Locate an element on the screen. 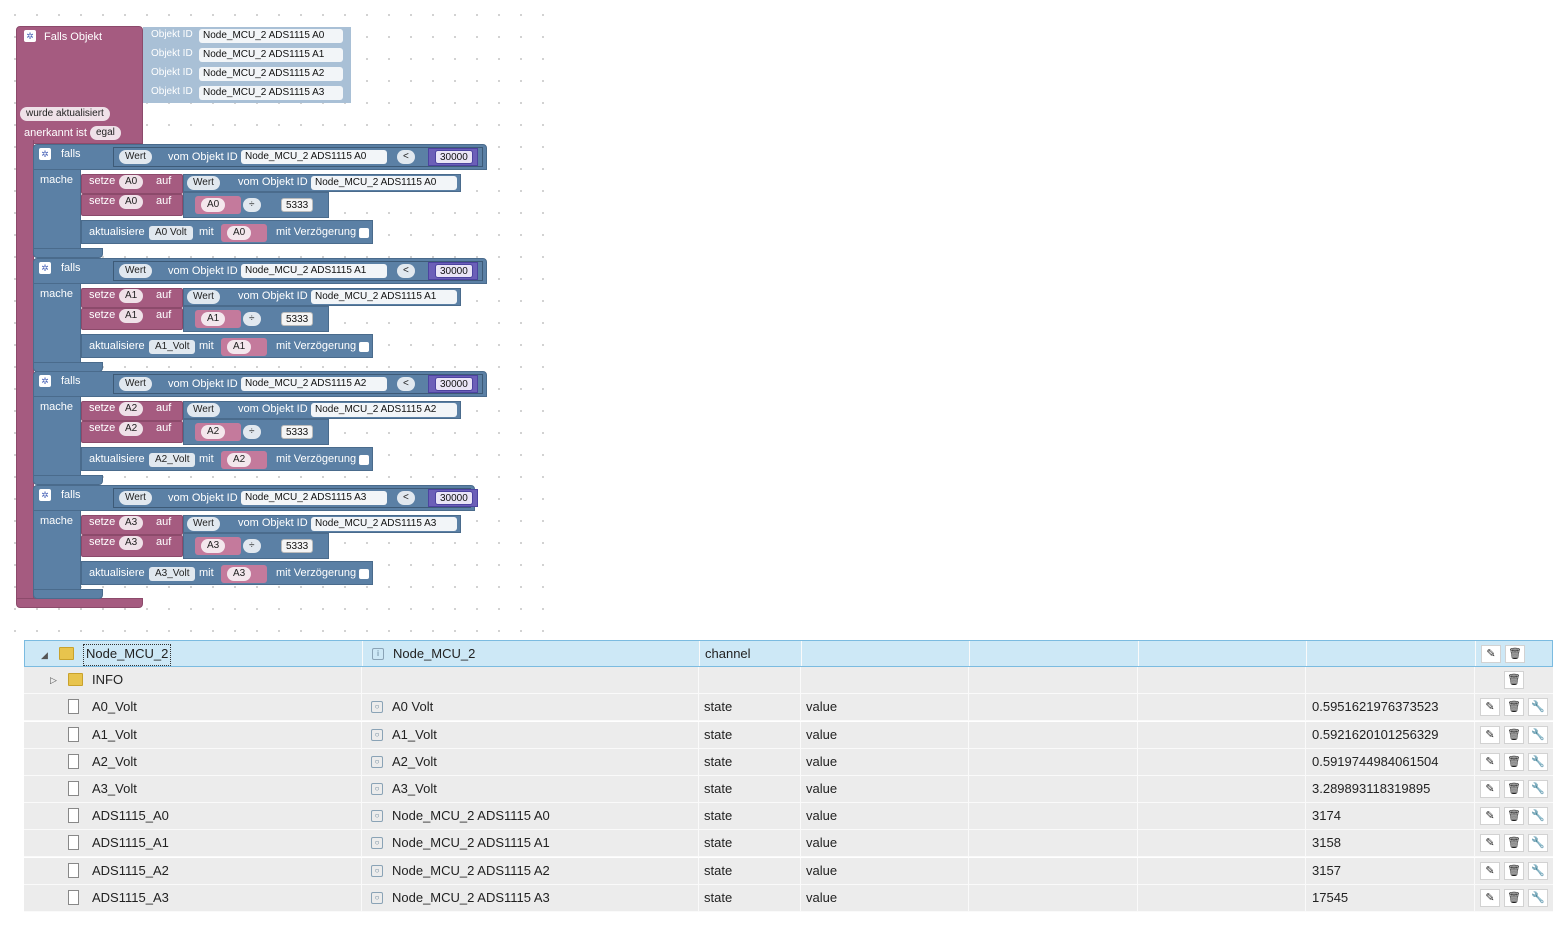  row-id: ADS1115_A2 is located at coordinates (130, 871).